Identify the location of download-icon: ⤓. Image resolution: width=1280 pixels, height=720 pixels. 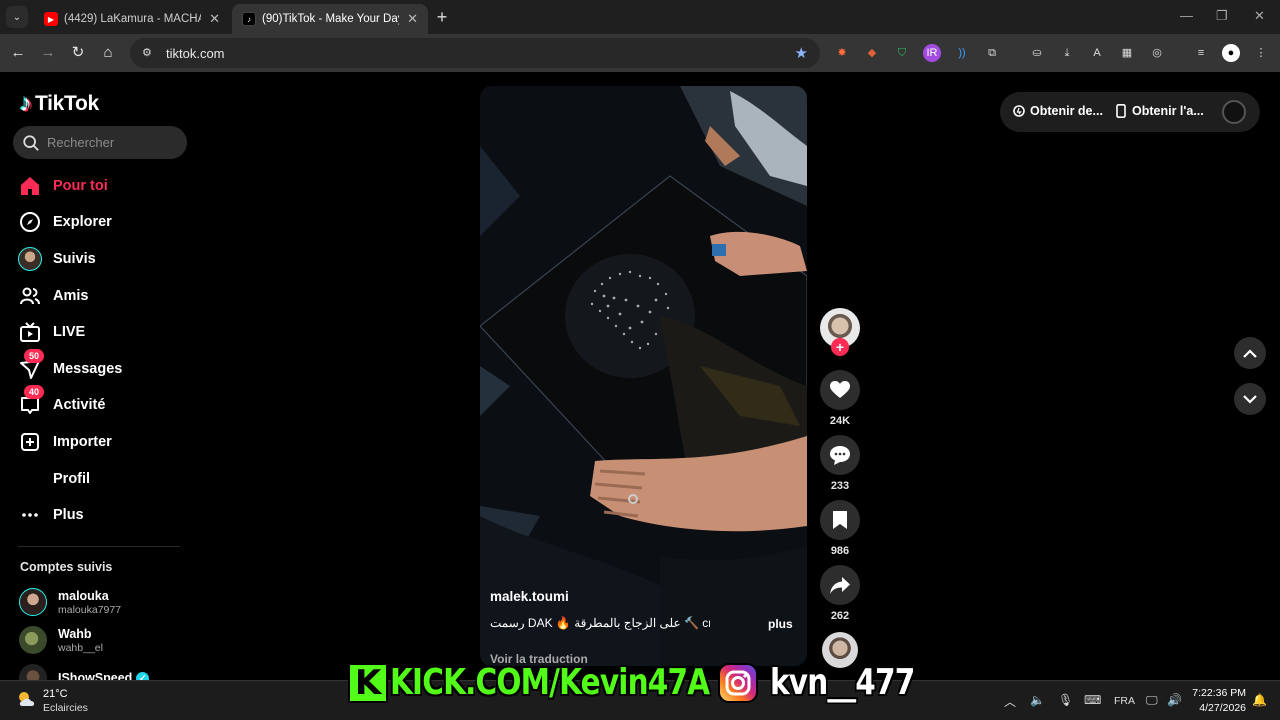
(1067, 53).